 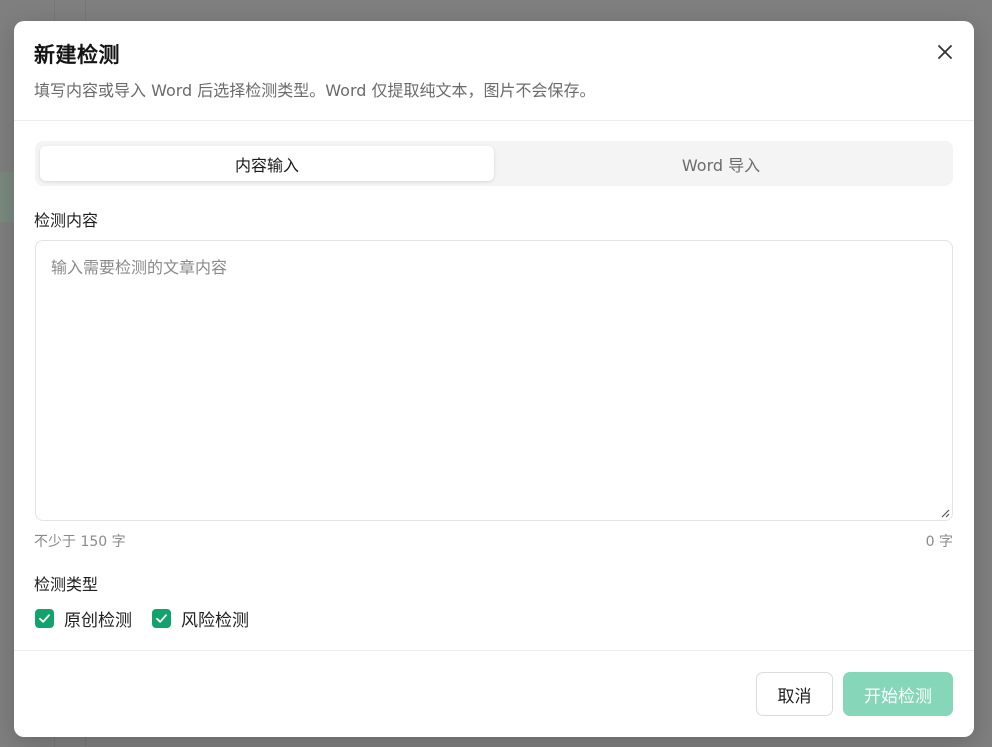 What do you see at coordinates (945, 513) in the screenshot?
I see `resize-handle-icon` at bounding box center [945, 513].